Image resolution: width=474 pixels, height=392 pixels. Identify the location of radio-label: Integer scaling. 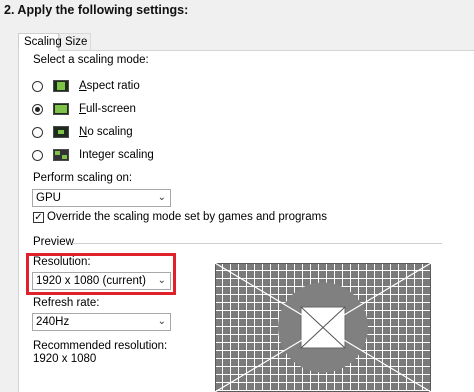
(116, 155).